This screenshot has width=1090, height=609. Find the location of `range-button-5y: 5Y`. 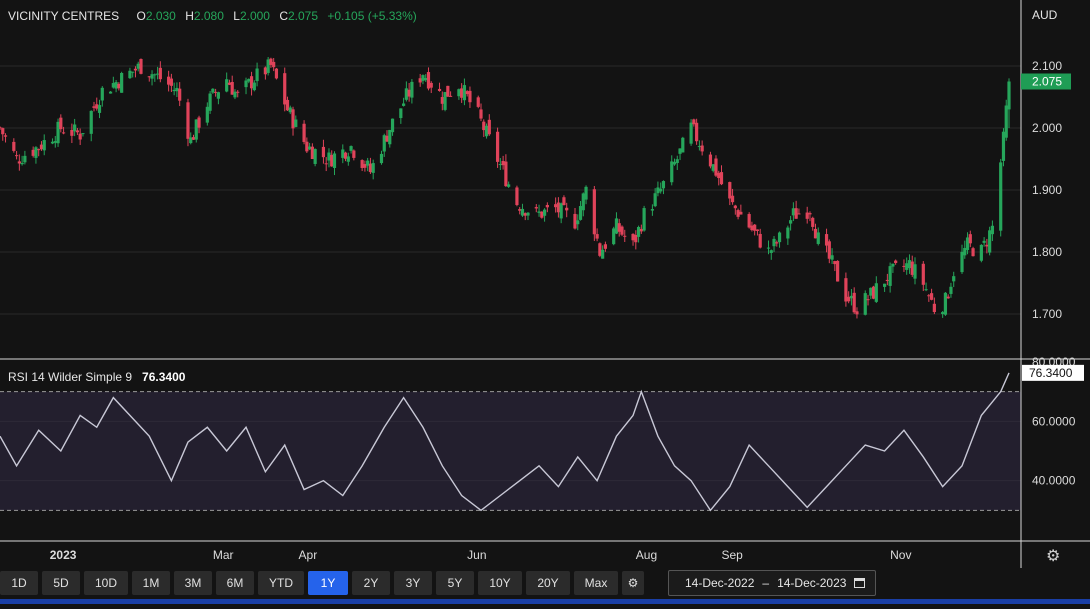

range-button-5y: 5Y is located at coordinates (455, 583).